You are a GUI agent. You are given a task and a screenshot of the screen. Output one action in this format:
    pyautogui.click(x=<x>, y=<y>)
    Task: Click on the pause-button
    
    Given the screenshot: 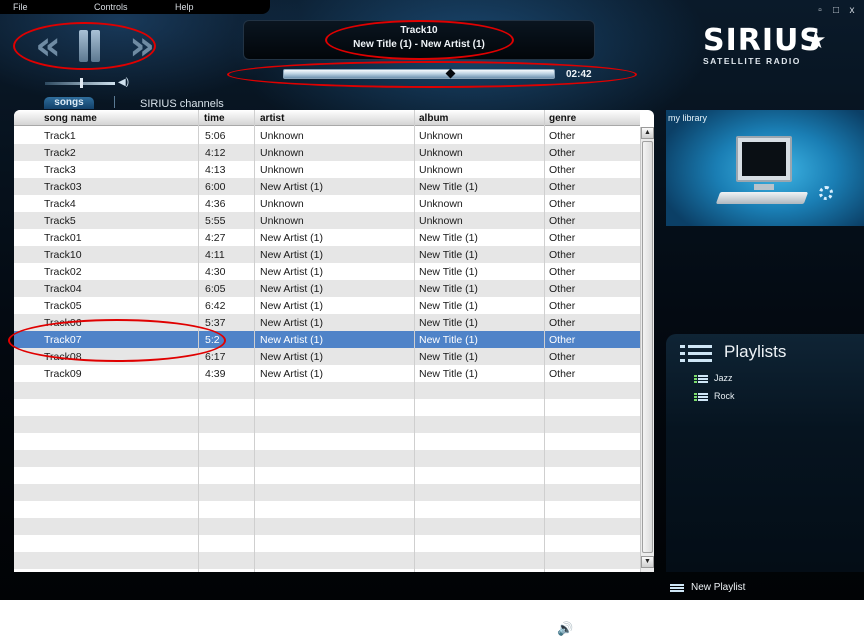 What is the action you would take?
    pyautogui.click(x=89, y=46)
    